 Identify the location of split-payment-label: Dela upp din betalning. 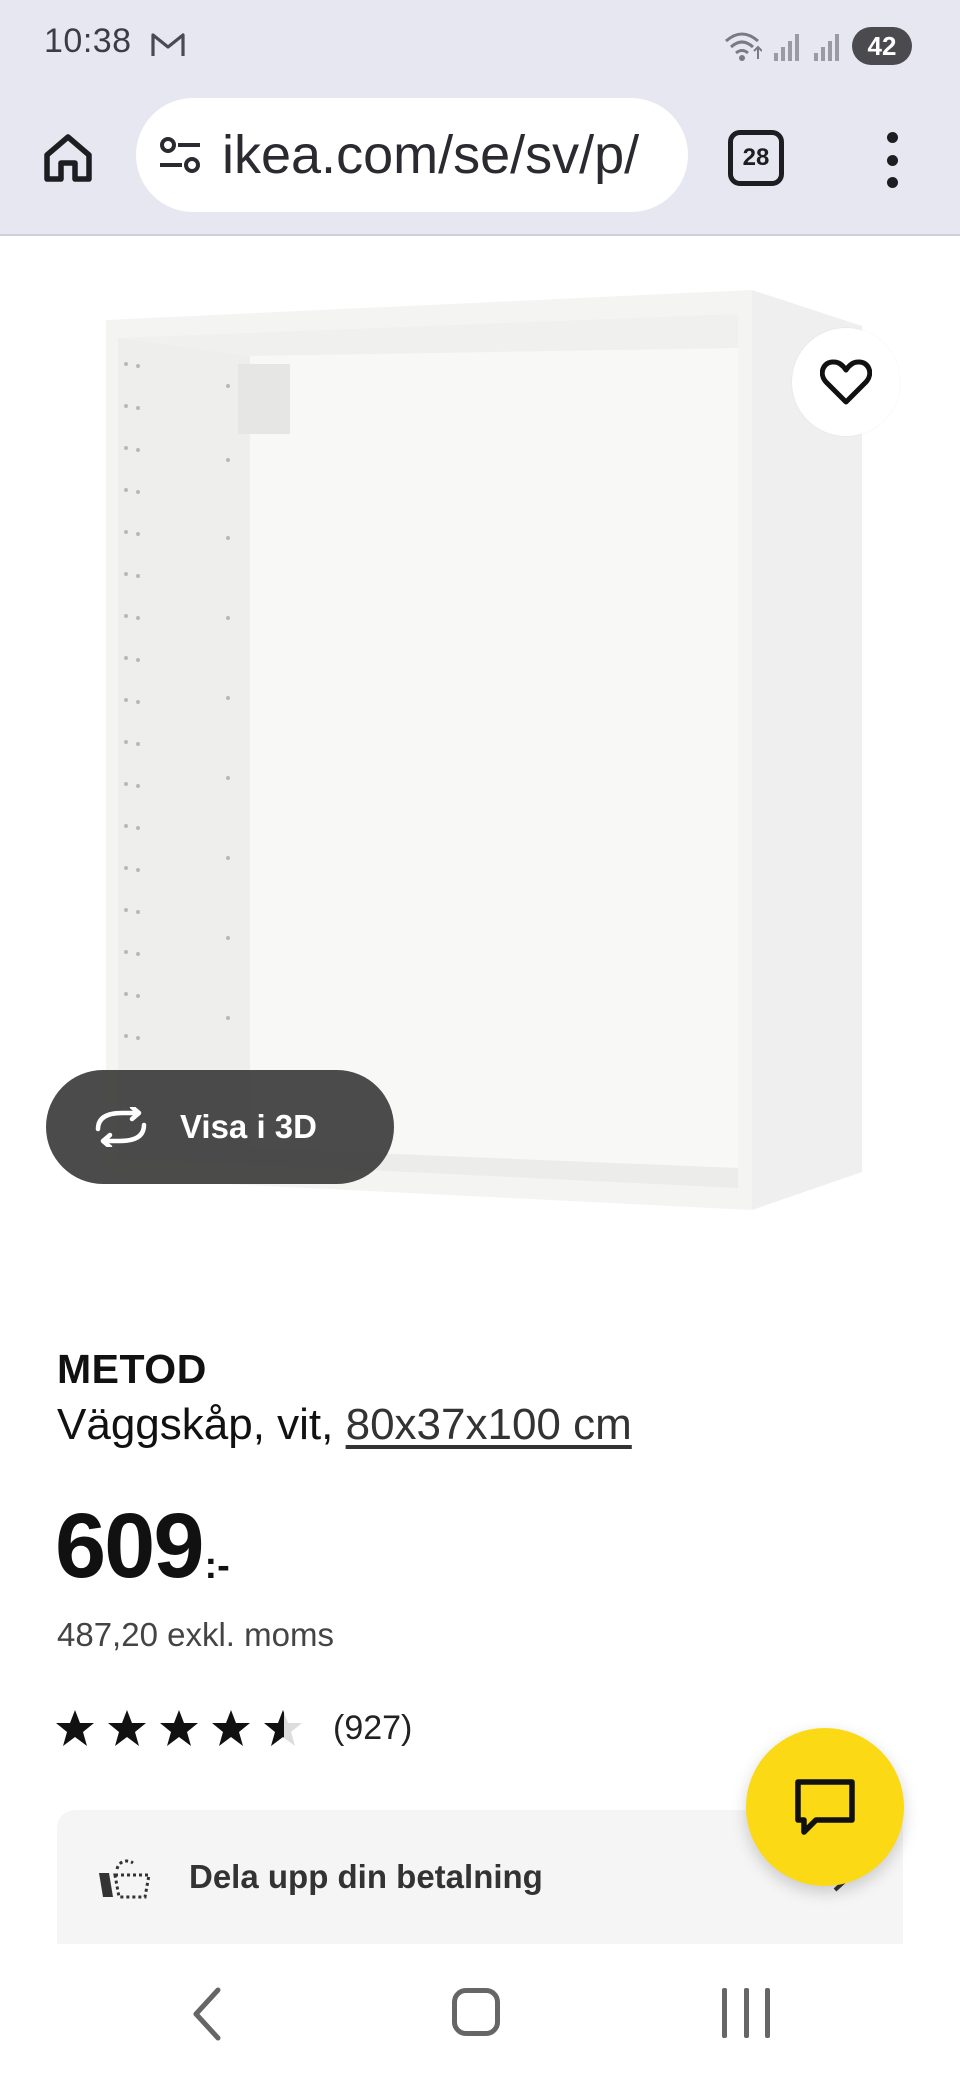
(366, 1876).